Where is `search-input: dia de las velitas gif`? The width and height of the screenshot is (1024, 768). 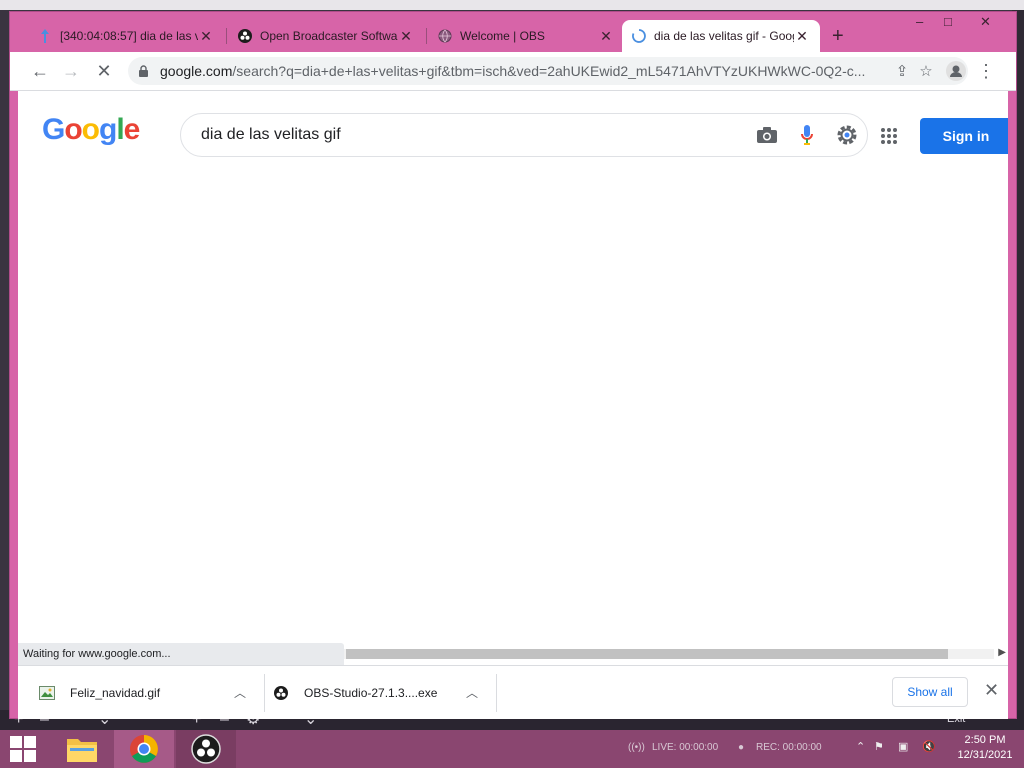
search-input: dia de las velitas gif is located at coordinates (464, 135).